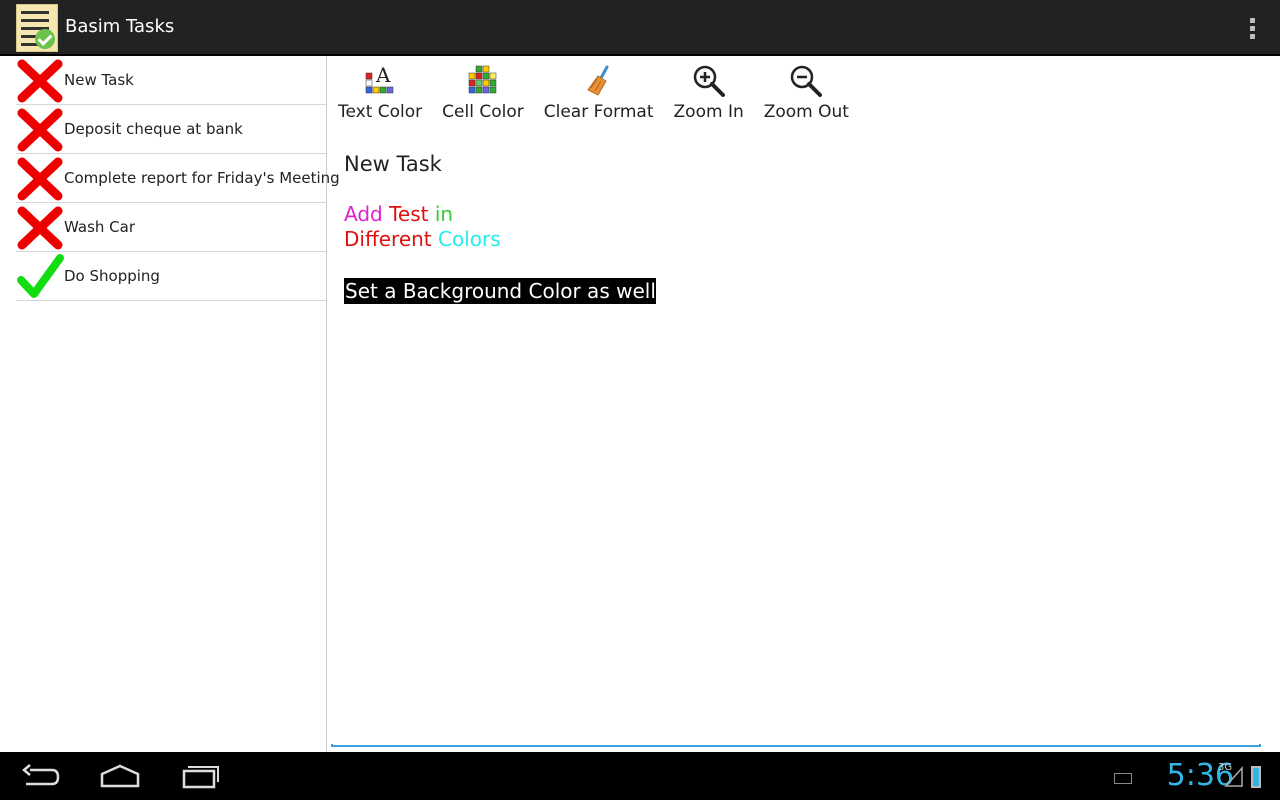  Describe the element at coordinates (202, 178) in the screenshot. I see `task-label: Complete report for Friday's Meeting` at that location.